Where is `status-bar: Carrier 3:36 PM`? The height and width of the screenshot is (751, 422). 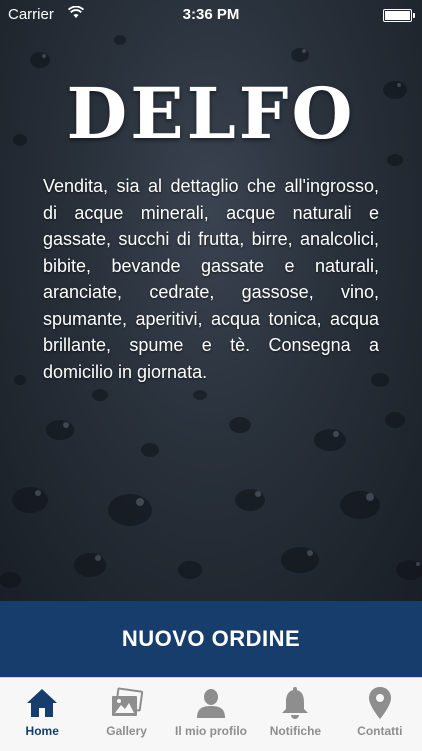
status-bar: Carrier 3:36 PM is located at coordinates (211, 15).